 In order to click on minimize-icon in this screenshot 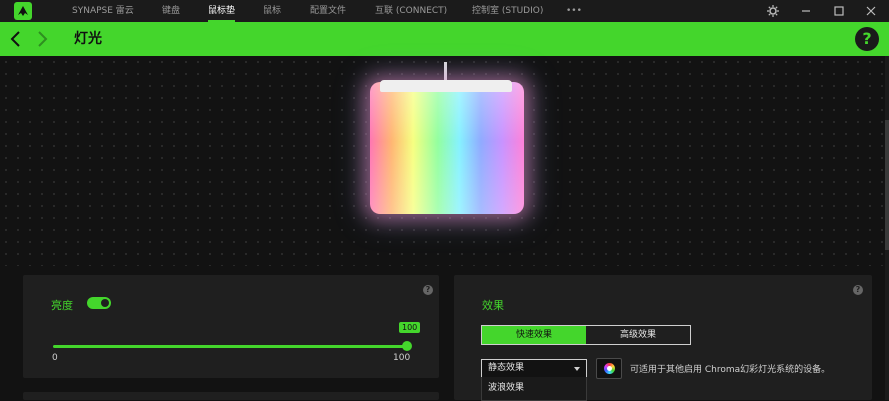, I will do `click(806, 11)`.